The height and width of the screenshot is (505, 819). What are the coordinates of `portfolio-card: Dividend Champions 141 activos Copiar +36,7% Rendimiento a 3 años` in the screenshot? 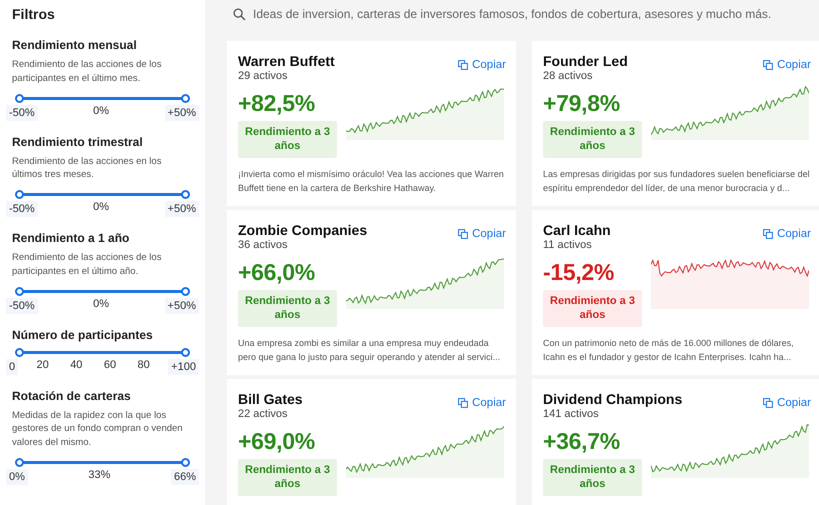 It's located at (675, 442).